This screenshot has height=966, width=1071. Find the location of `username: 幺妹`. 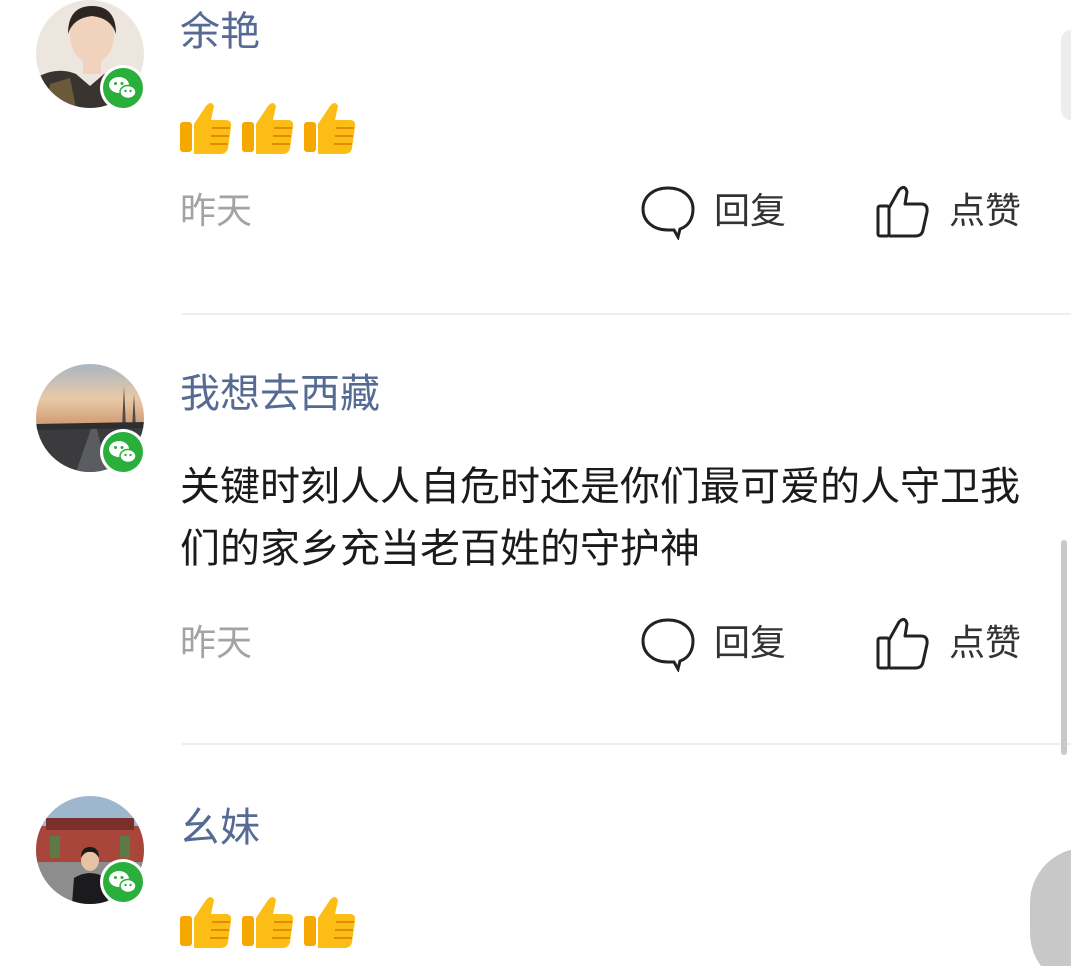

username: 幺妹 is located at coordinates (220, 828).